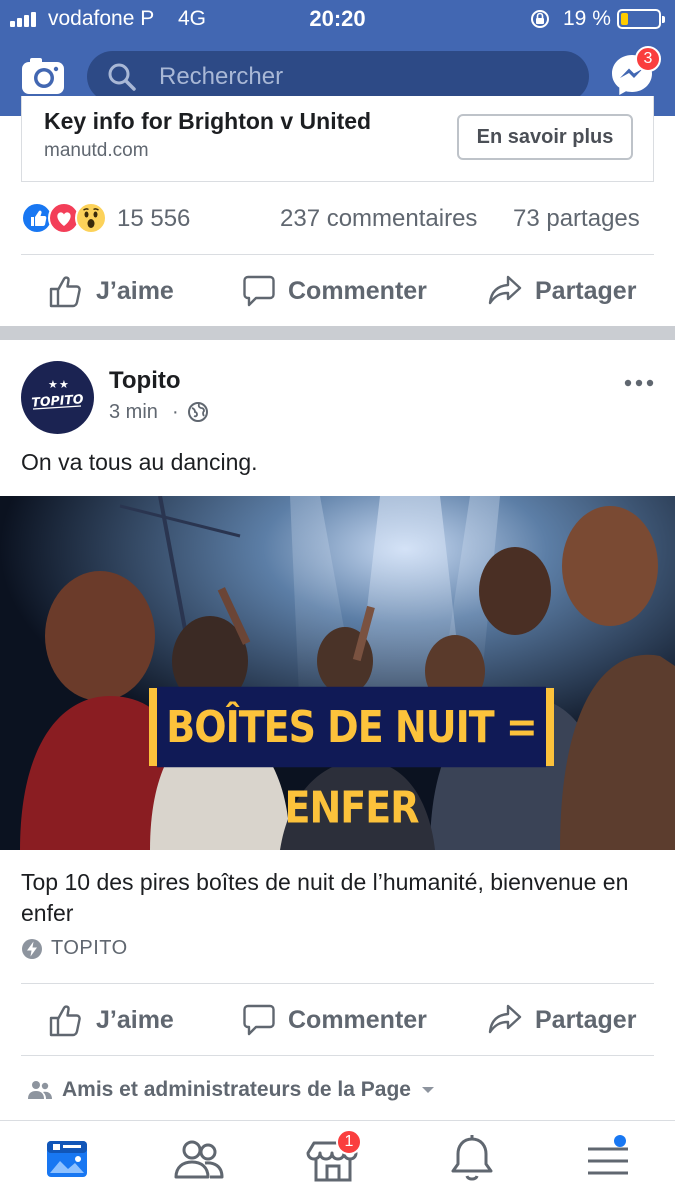 Image resolution: width=675 pixels, height=1200 pixels. I want to click on more-options-button, so click(639, 383).